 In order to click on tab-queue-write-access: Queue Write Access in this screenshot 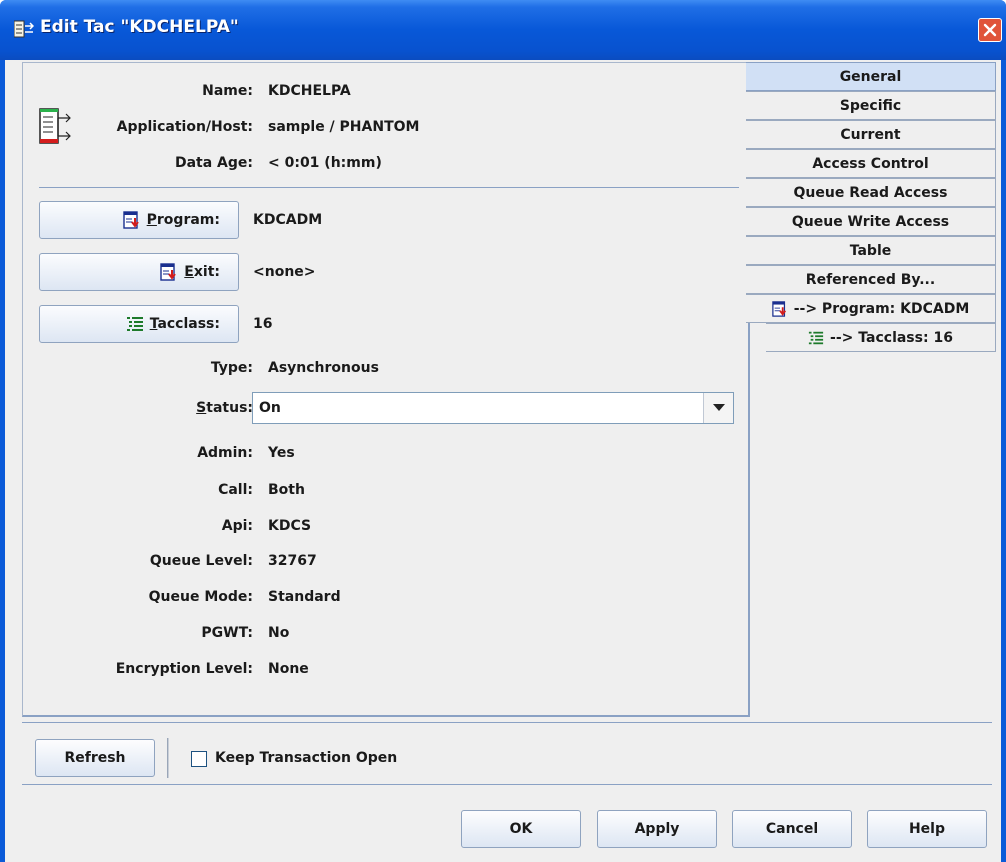, I will do `click(871, 221)`.